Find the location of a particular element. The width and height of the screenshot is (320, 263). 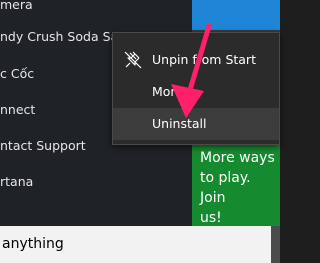

menu-item-label: Unpin from Start is located at coordinates (204, 59).